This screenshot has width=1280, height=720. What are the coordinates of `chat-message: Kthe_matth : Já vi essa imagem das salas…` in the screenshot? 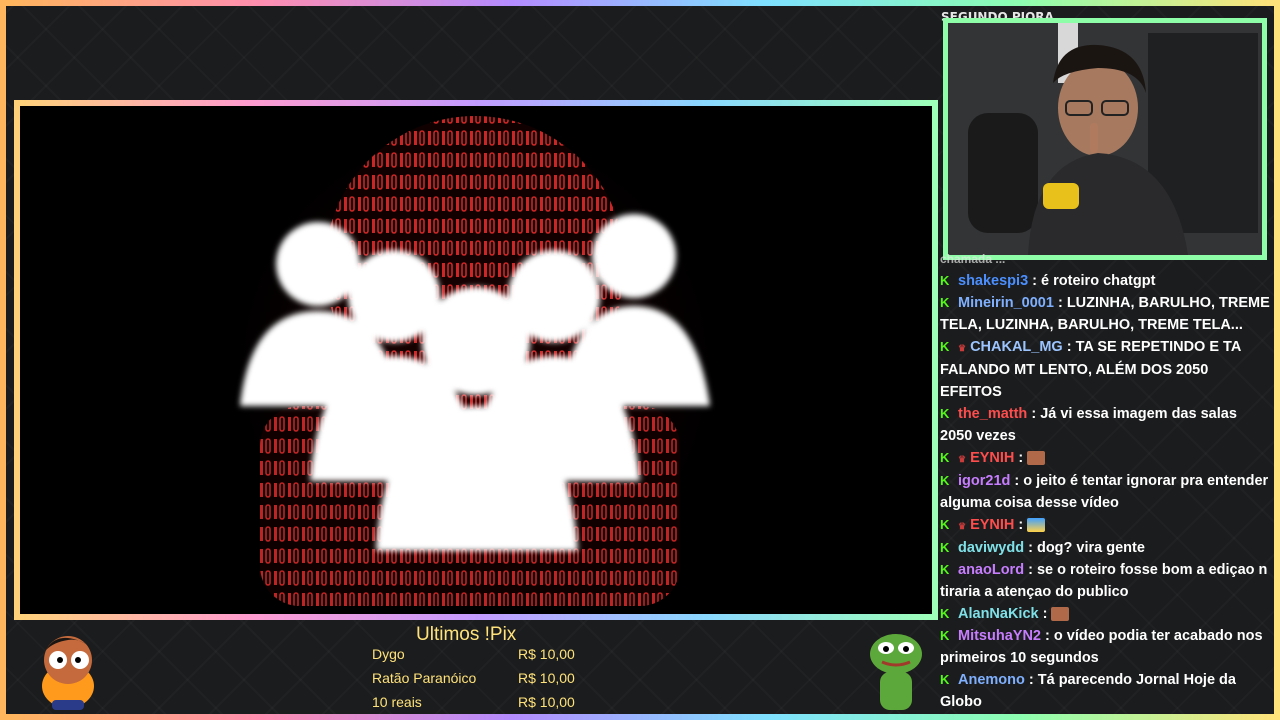 It's located at (1105, 425).